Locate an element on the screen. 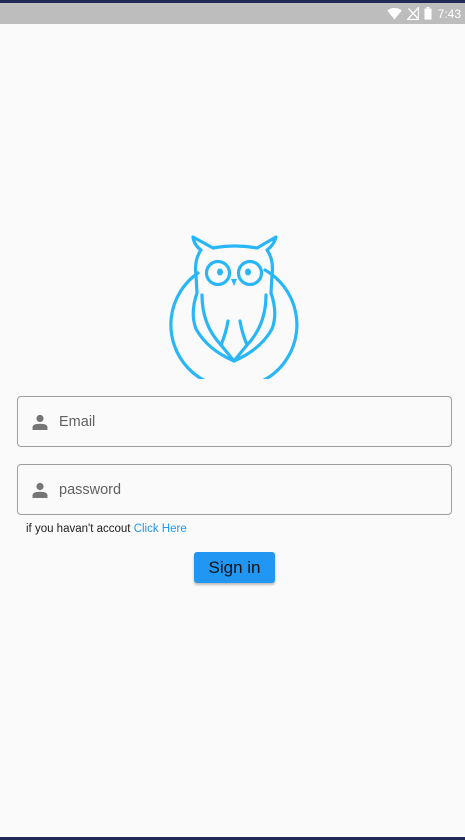 The image size is (465, 840). password-input is located at coordinates (255, 489).